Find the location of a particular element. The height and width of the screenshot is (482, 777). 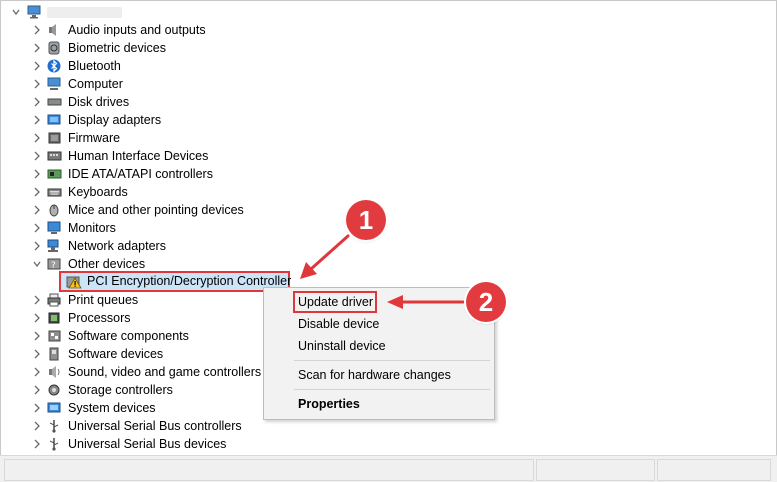

tree-item-biometric-devices: Biometric devices is located at coordinates (130, 48).